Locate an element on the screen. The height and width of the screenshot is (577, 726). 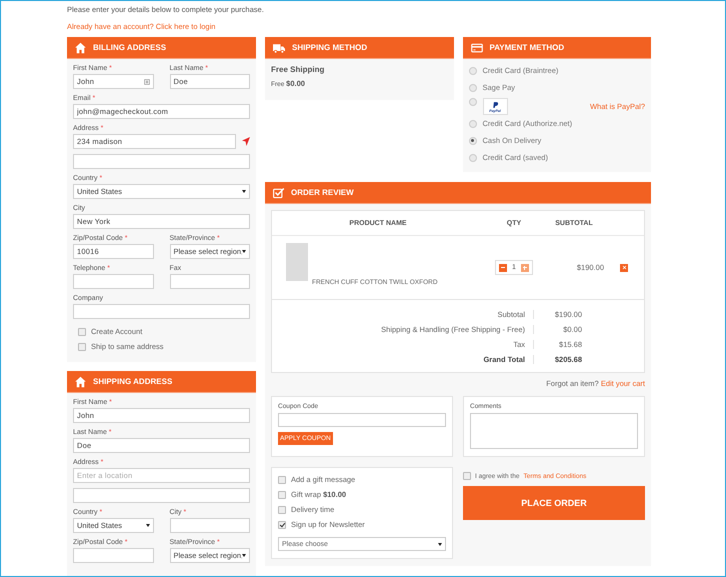
photo-placeholder is located at coordinates (297, 261).